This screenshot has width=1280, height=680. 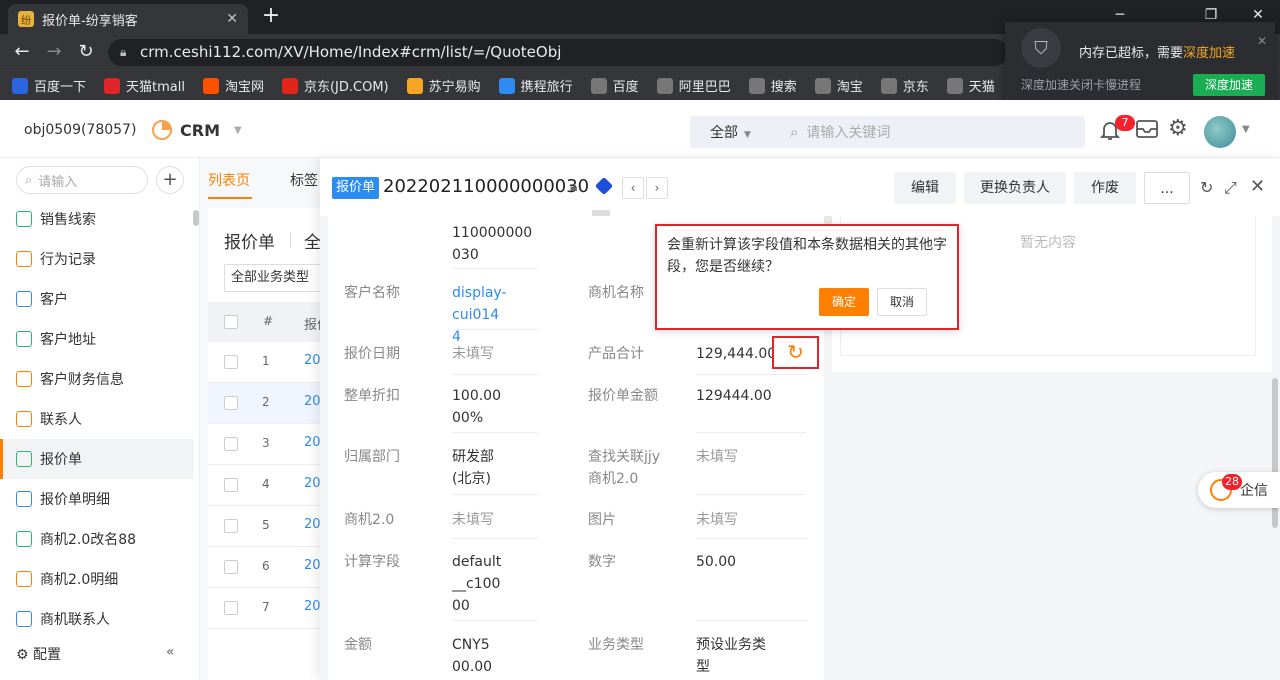 I want to click on sidebar-item: 商机2.0改名88, so click(x=97, y=539).